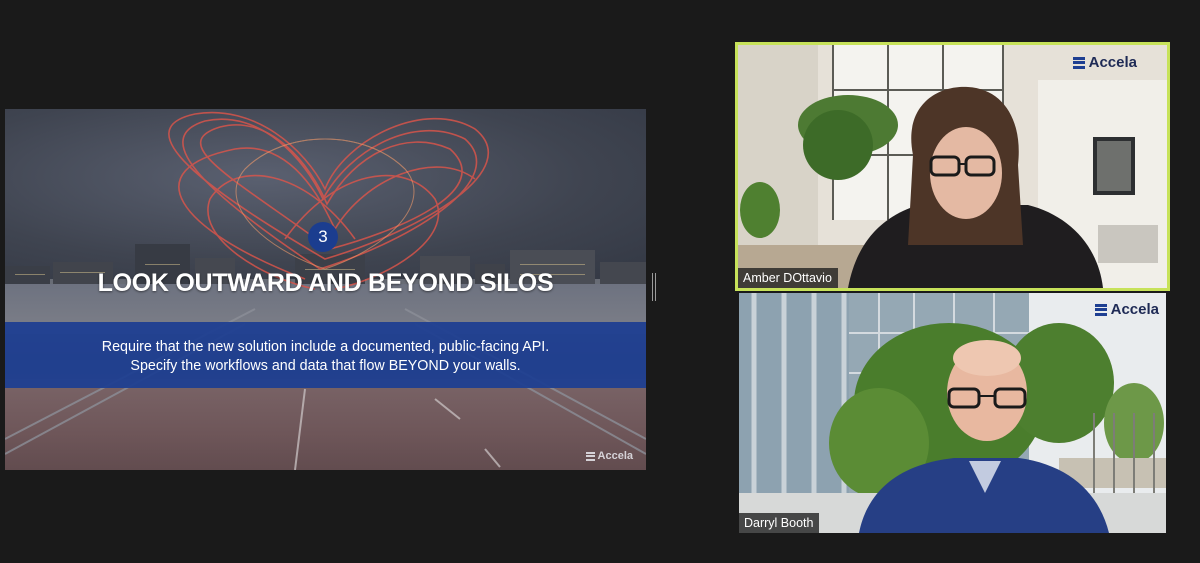 The height and width of the screenshot is (563, 1200). I want to click on slide-logo-text: Accela, so click(615, 456).